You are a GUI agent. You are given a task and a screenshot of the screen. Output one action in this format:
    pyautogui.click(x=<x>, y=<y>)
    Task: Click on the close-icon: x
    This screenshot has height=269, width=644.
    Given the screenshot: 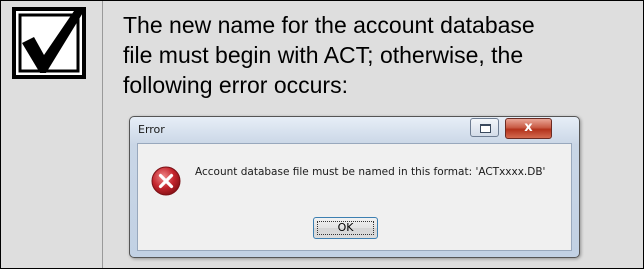 What is the action you would take?
    pyautogui.click(x=528, y=127)
    